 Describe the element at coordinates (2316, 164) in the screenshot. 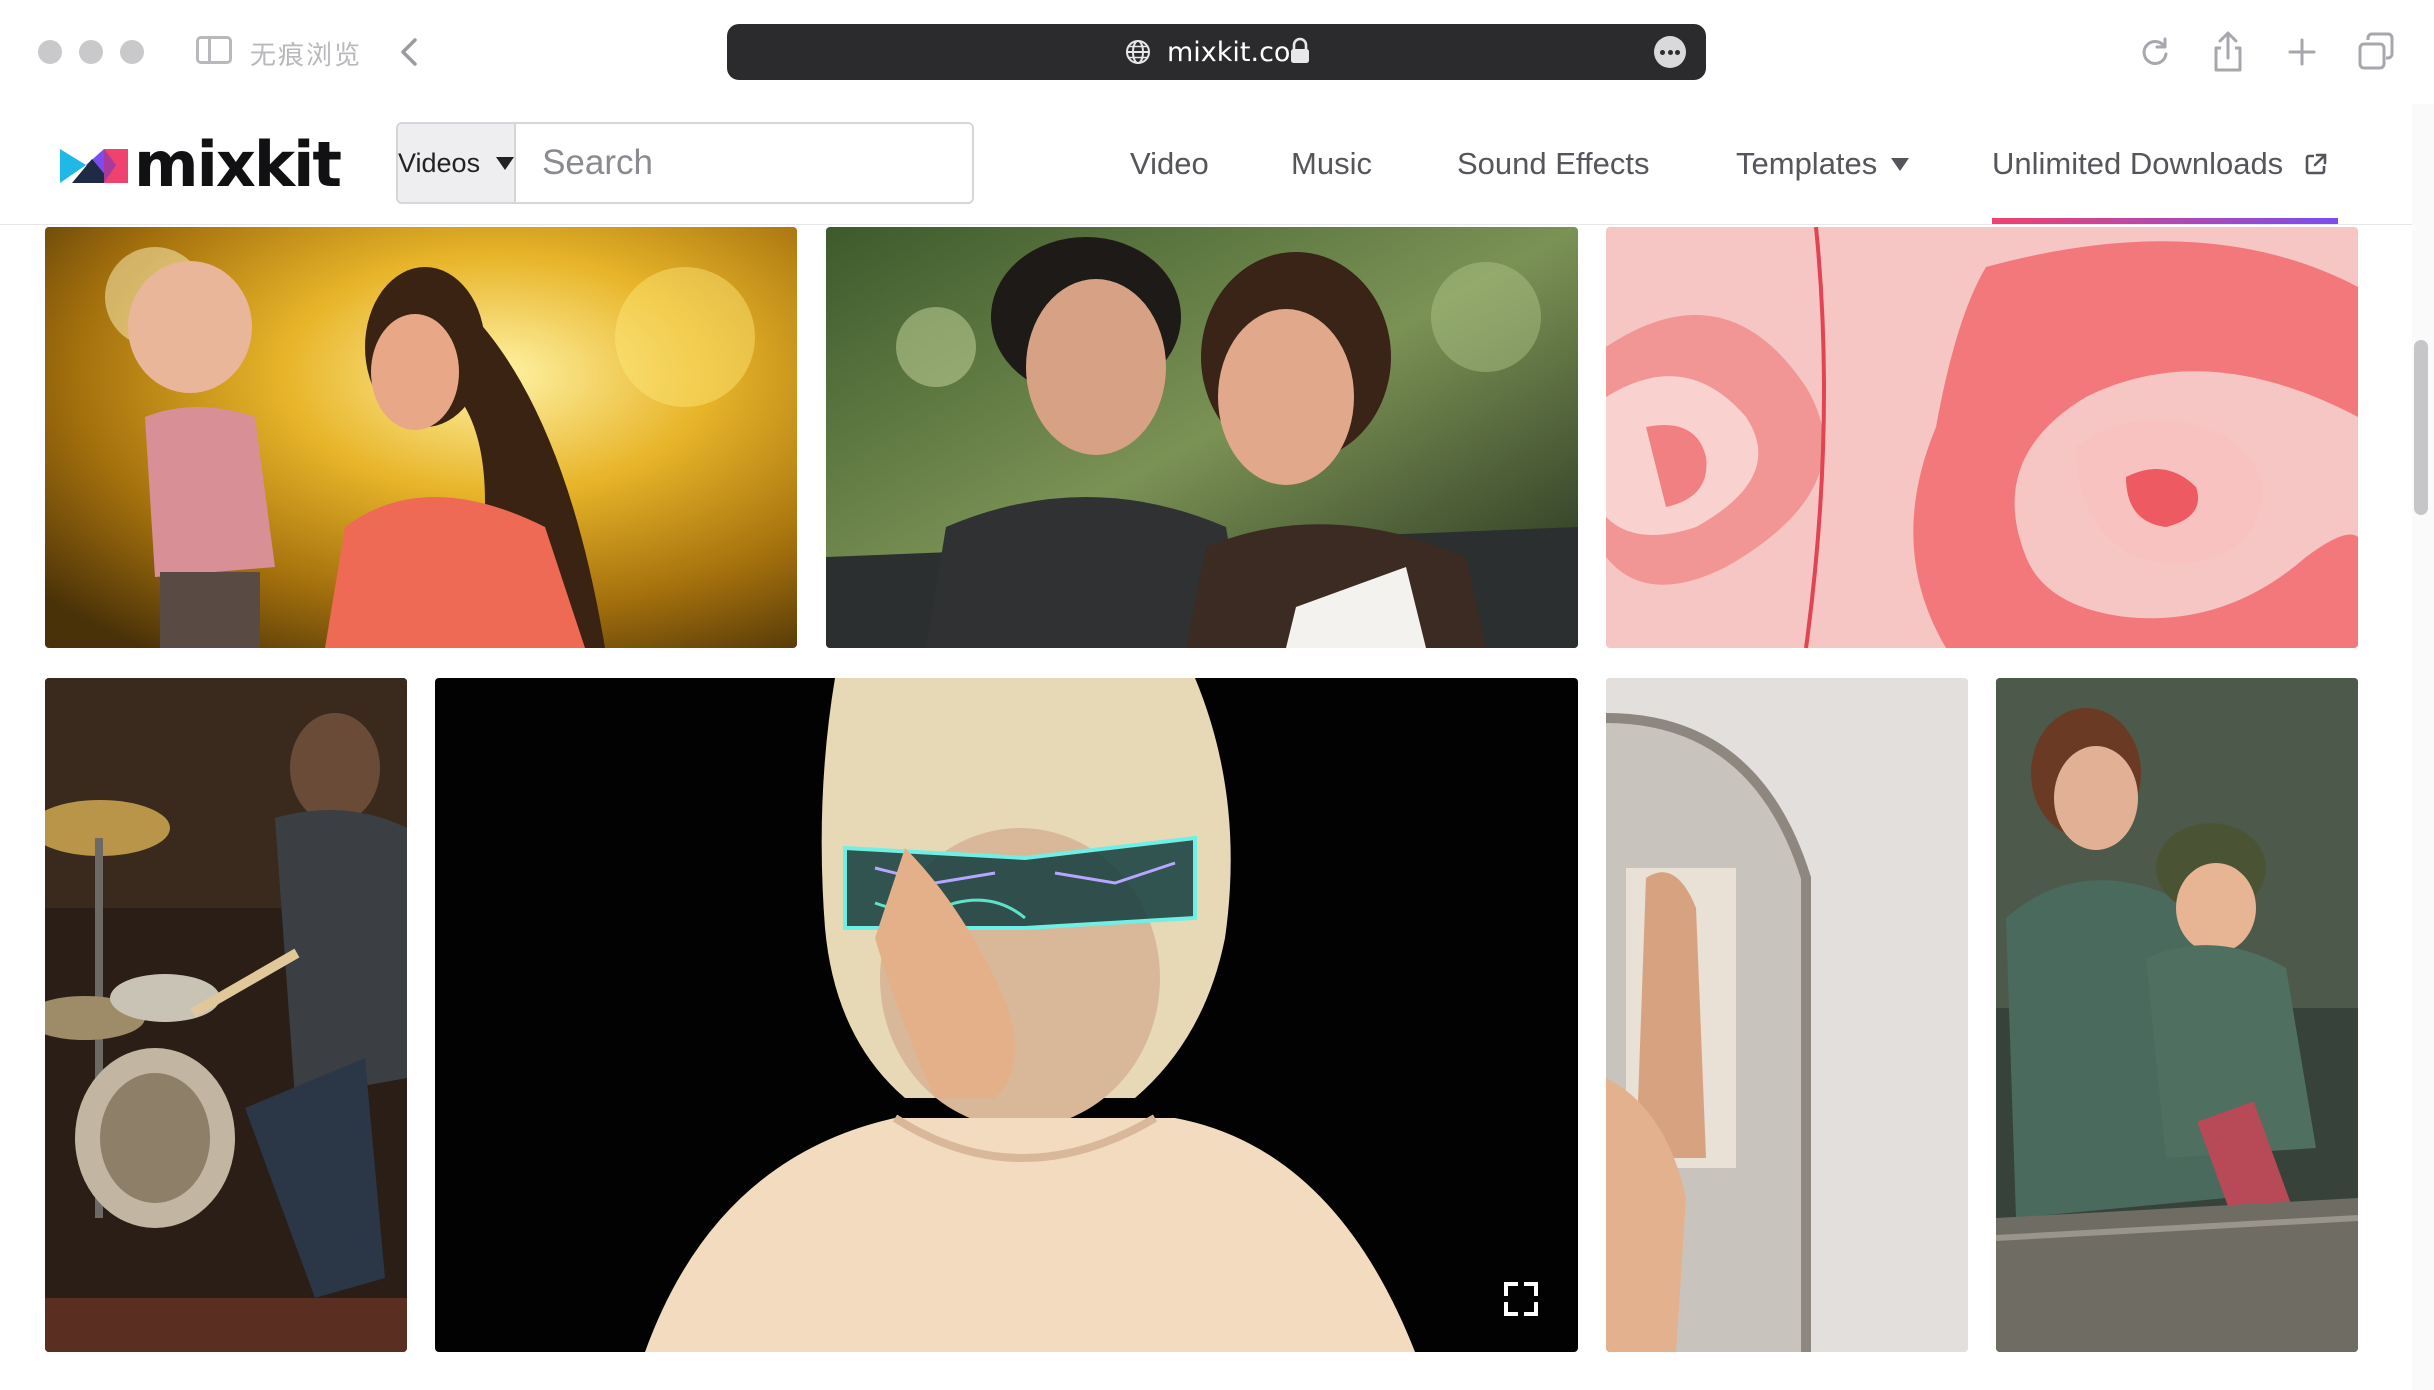

I see `external-link-icon` at that location.